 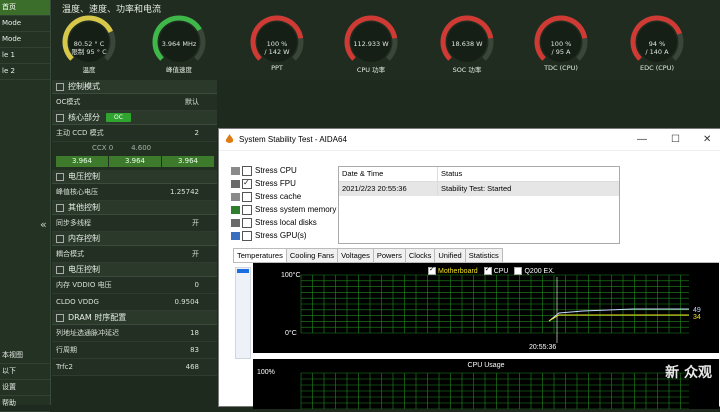 I want to click on tab-unified: Unified, so click(x=450, y=255).